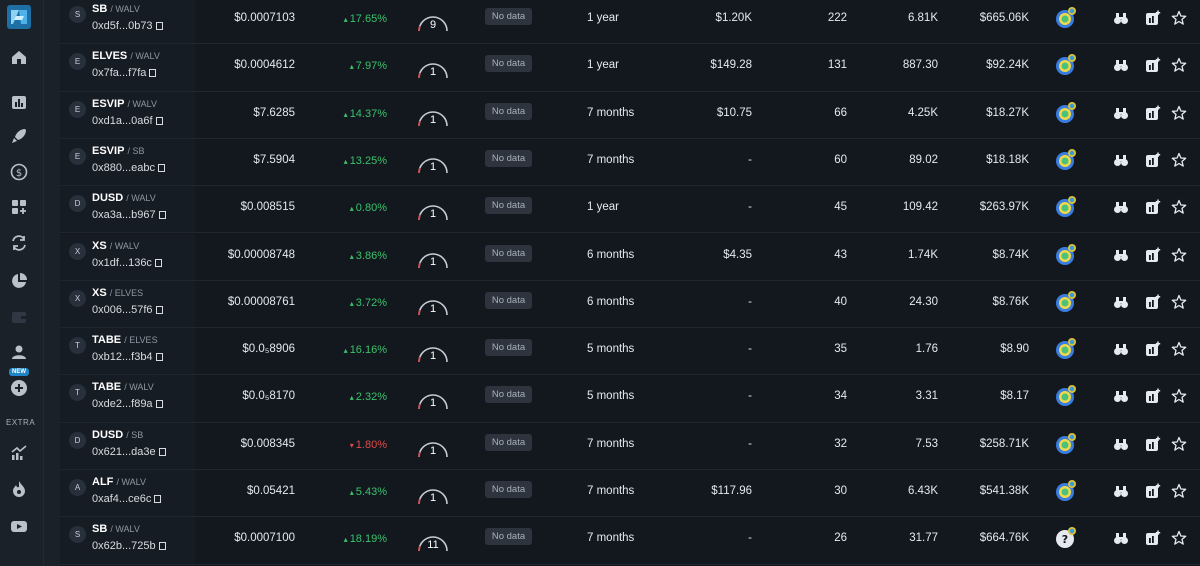 This screenshot has height=566, width=1200. What do you see at coordinates (125, 340) in the screenshot?
I see `pair-name: TABE / ELVES` at bounding box center [125, 340].